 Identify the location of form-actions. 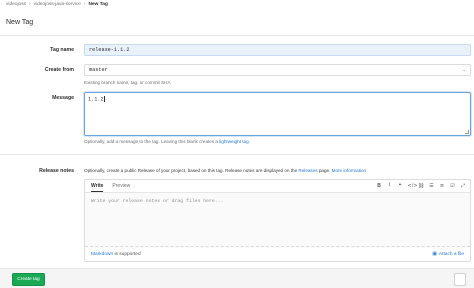
(237, 278).